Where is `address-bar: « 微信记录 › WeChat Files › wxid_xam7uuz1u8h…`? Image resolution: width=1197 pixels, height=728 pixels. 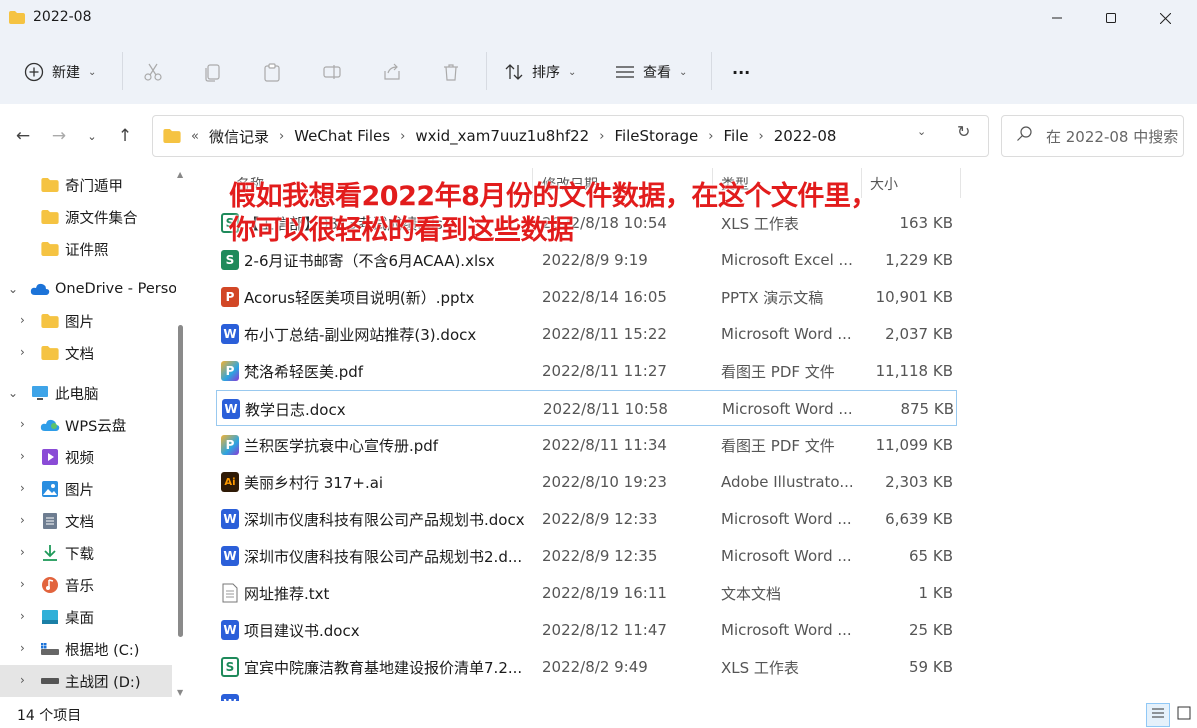
address-bar: « 微信记录 › WeChat Files › wxid_xam7uuz1u8h… is located at coordinates (570, 136).